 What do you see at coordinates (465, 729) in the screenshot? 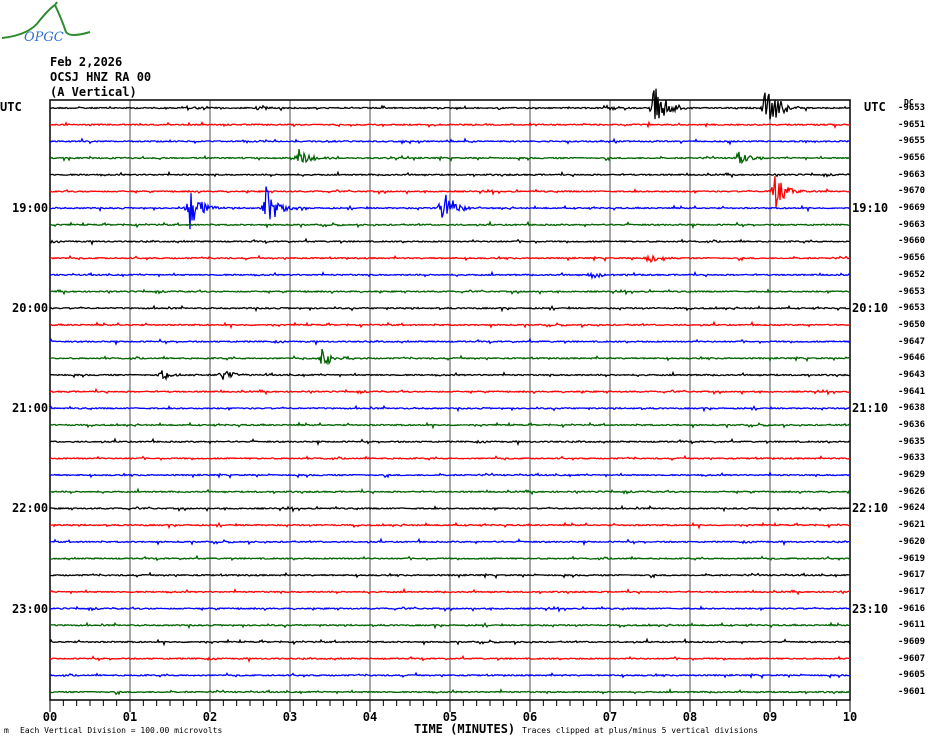
I see `x-axis-title: TIME (MINUTES)` at bounding box center [465, 729].